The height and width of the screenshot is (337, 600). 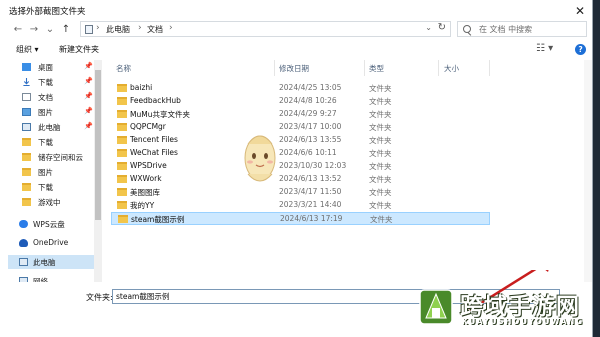 I want to click on file-name: WPSDrive, so click(x=148, y=165).